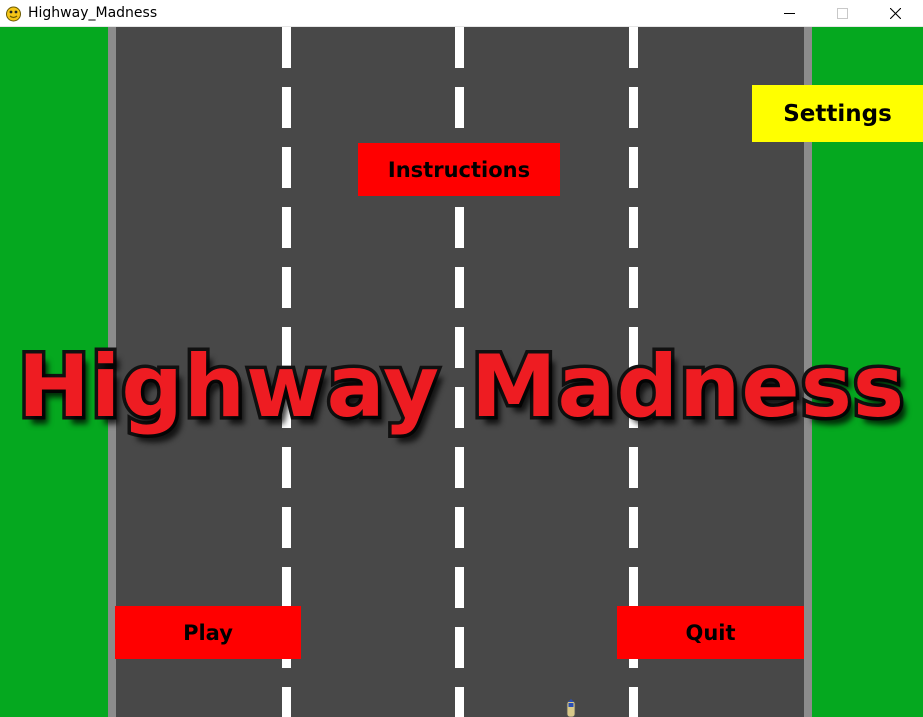 The height and width of the screenshot is (717, 923). What do you see at coordinates (571, 708) in the screenshot?
I see `player-car-icon` at bounding box center [571, 708].